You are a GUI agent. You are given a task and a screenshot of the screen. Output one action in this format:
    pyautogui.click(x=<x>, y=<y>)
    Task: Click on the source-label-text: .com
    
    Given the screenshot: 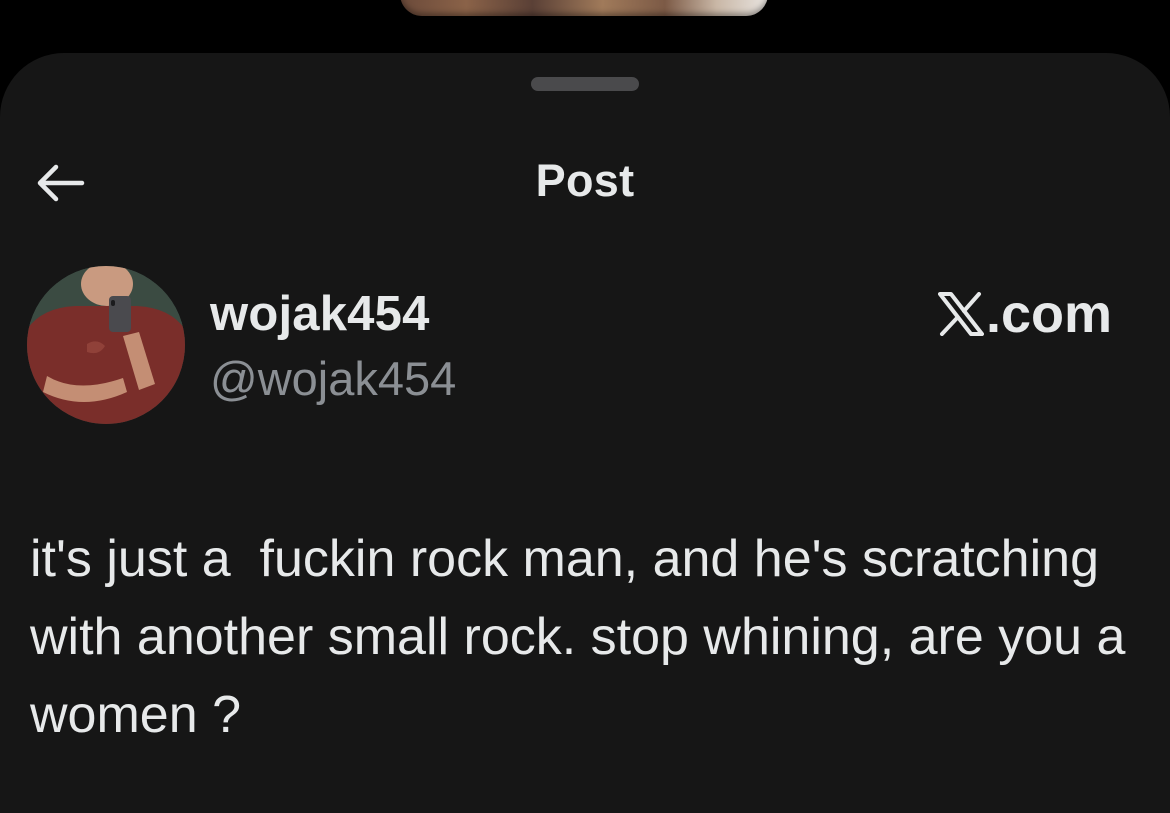 What is the action you would take?
    pyautogui.click(x=1048, y=314)
    